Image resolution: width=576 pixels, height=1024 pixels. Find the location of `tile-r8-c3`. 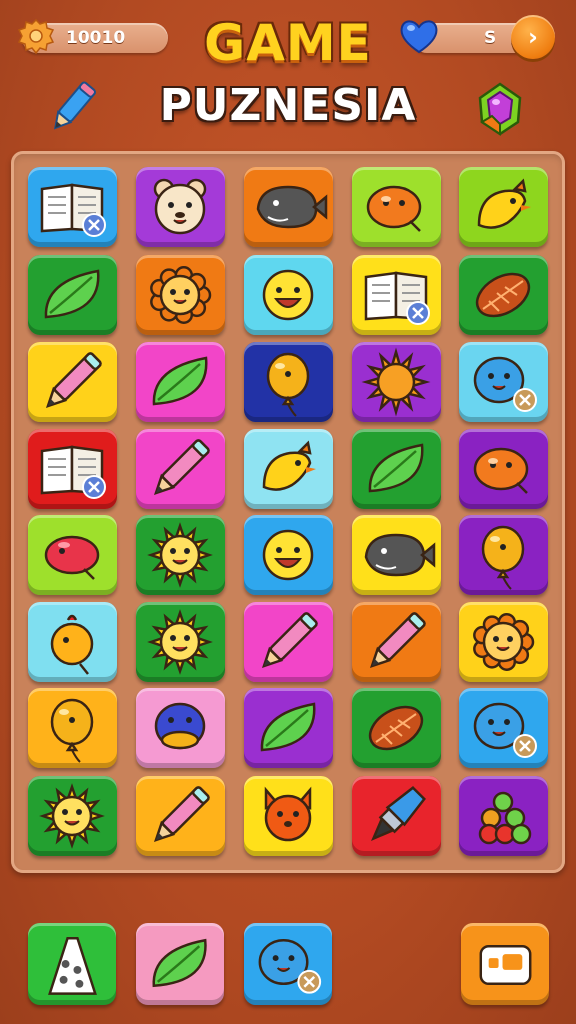

tile-r8-c3 is located at coordinates (288, 816).